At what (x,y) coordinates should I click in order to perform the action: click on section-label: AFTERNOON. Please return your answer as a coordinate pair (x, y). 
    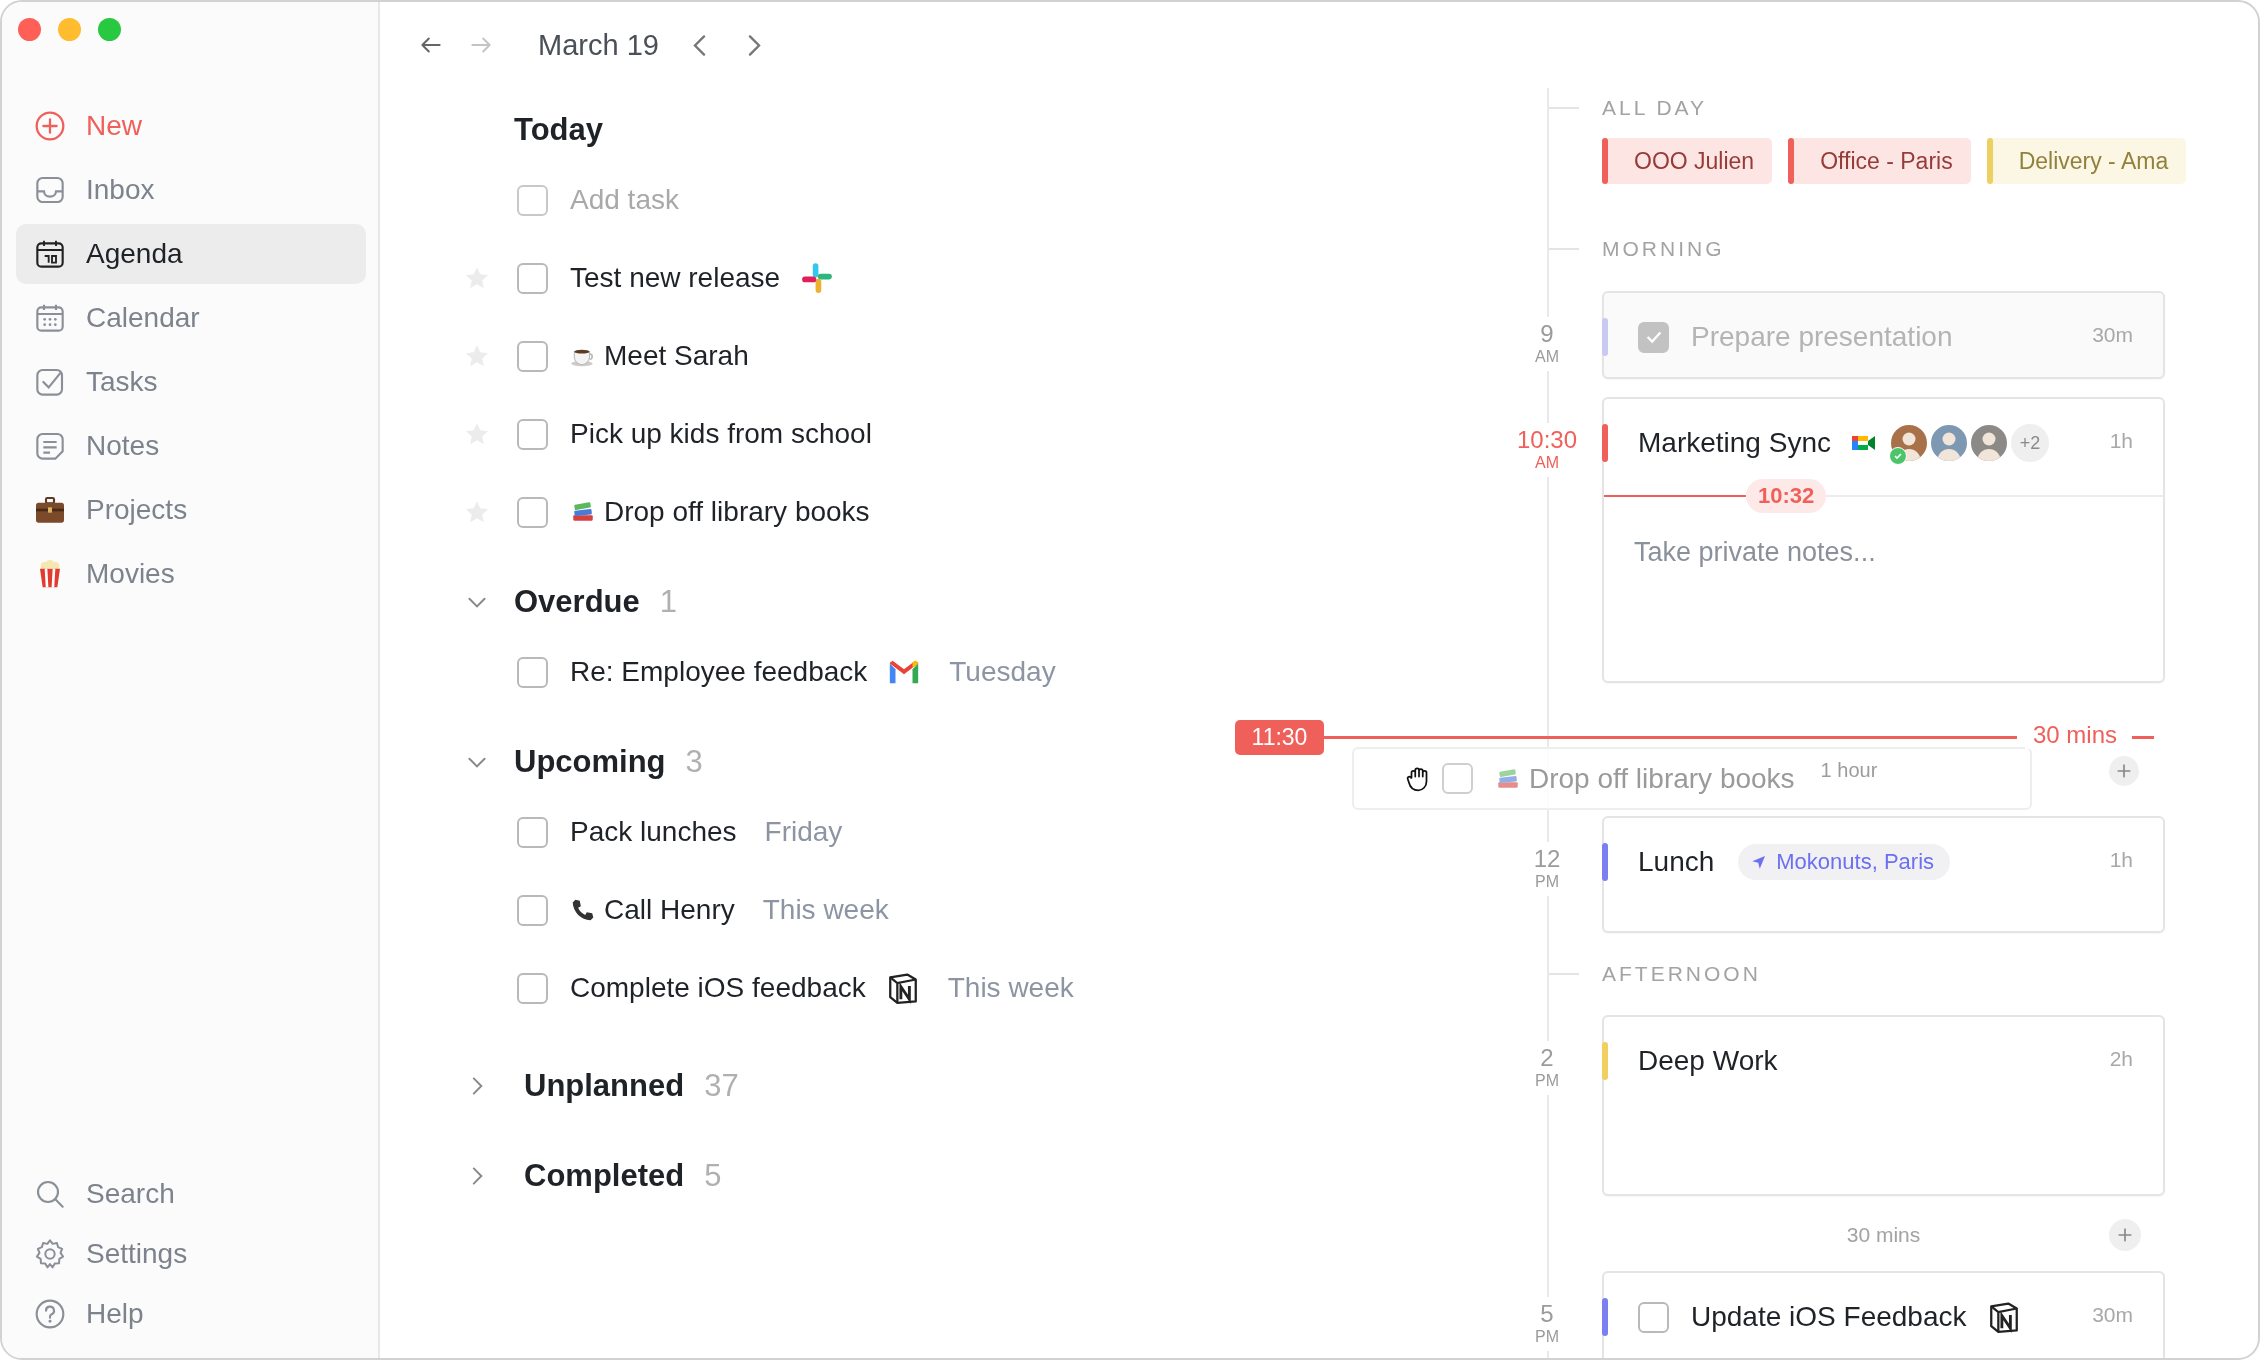
    Looking at the image, I should click on (1681, 974).